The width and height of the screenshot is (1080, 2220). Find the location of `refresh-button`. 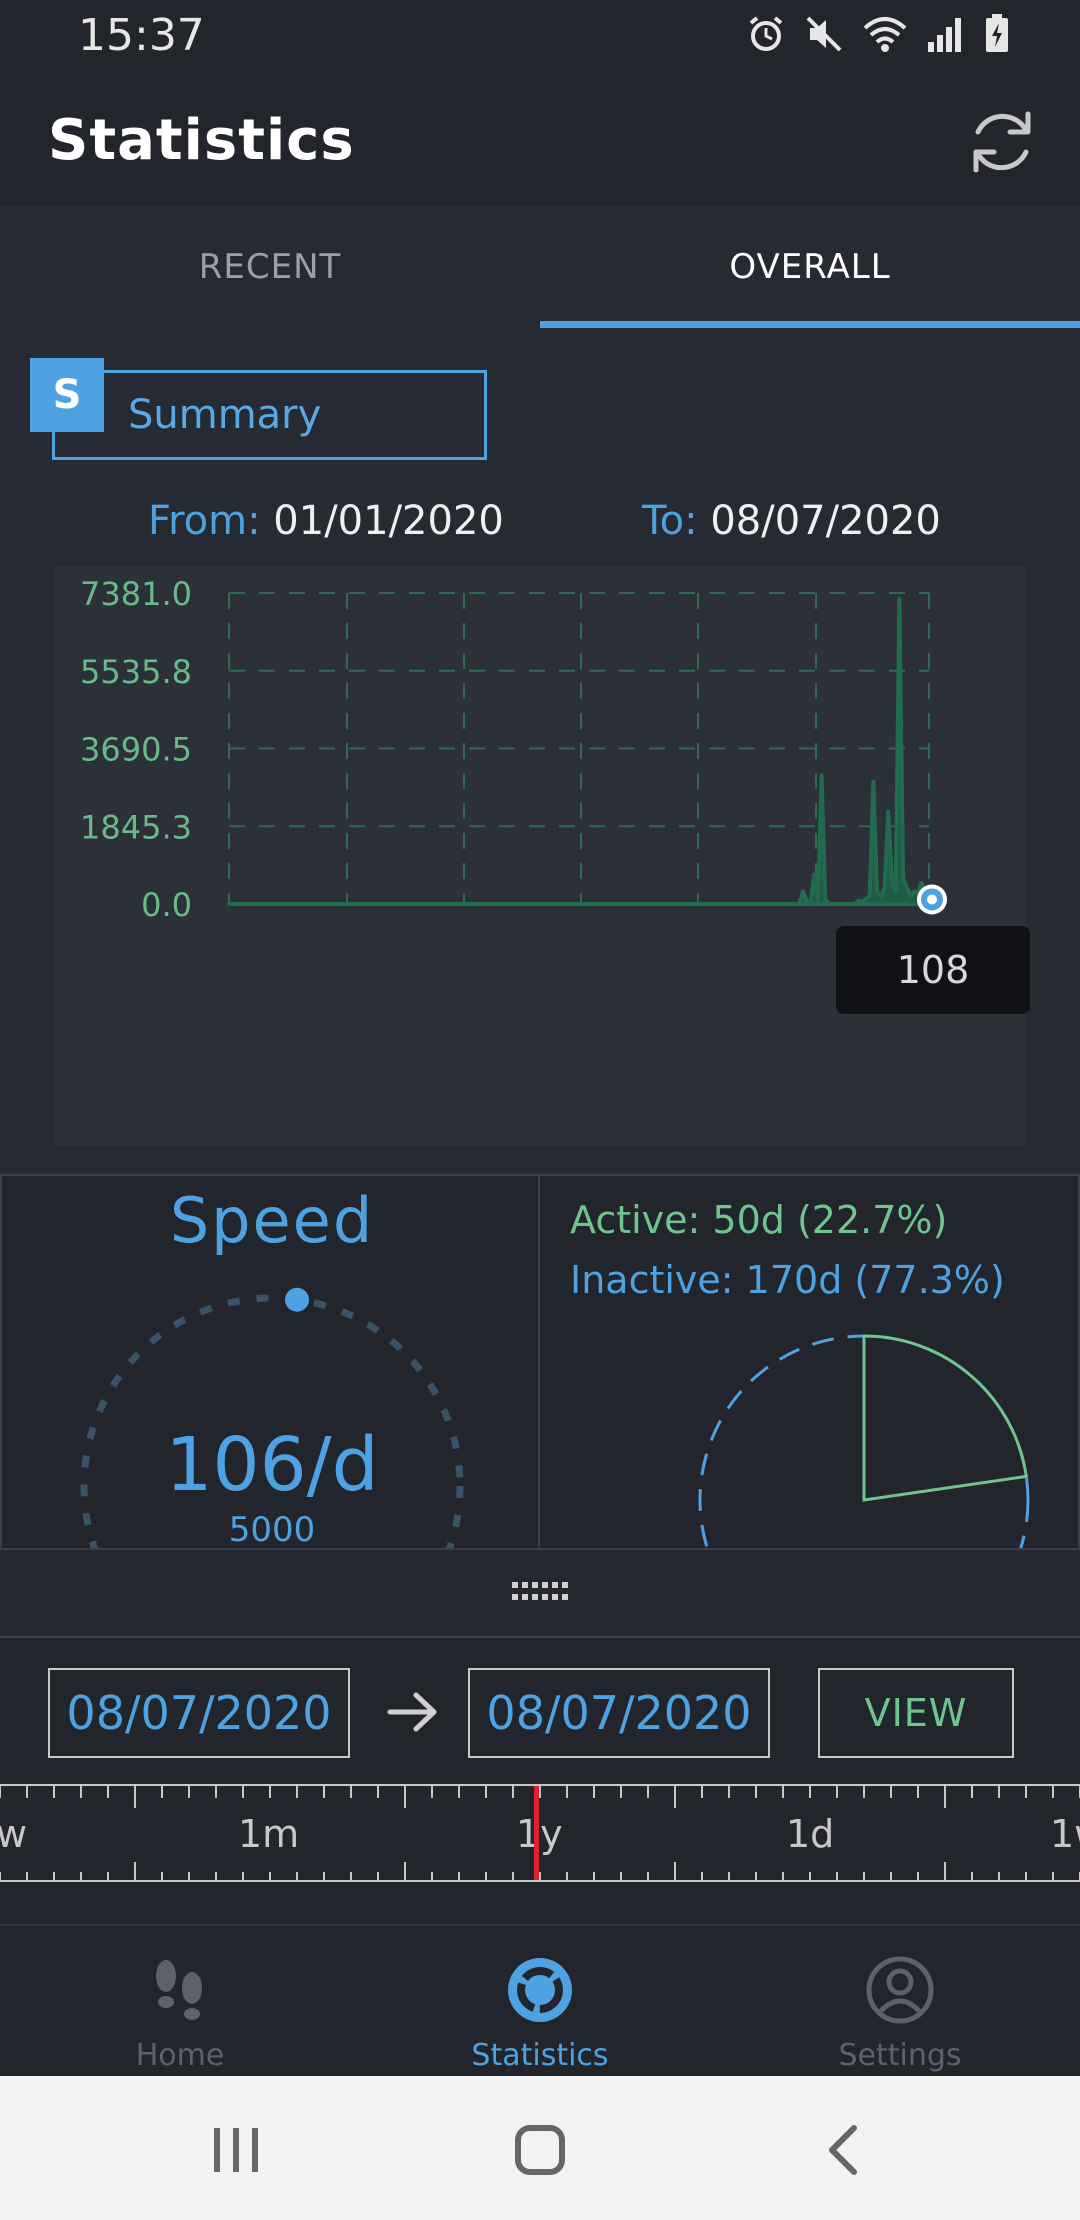

refresh-button is located at coordinates (1002, 142).